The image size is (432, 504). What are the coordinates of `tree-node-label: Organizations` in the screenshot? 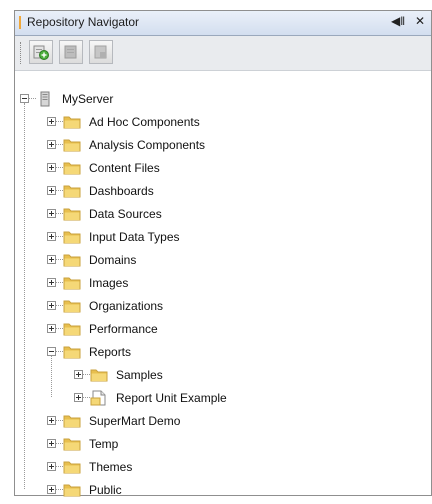 It's located at (126, 306).